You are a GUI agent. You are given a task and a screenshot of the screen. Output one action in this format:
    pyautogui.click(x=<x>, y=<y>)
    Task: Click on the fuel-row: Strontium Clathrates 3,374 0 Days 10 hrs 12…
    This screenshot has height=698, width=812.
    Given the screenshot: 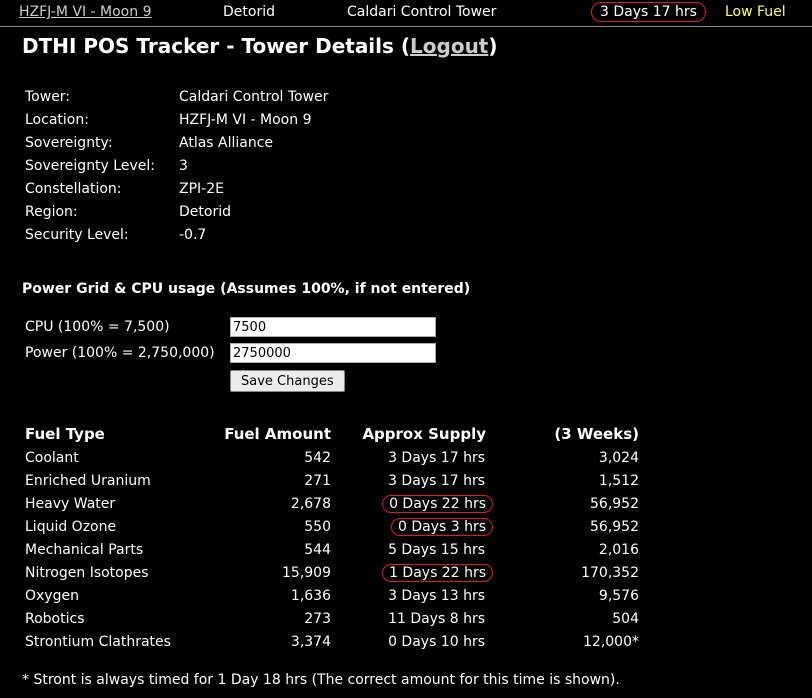 What is the action you would take?
    pyautogui.click(x=331, y=641)
    